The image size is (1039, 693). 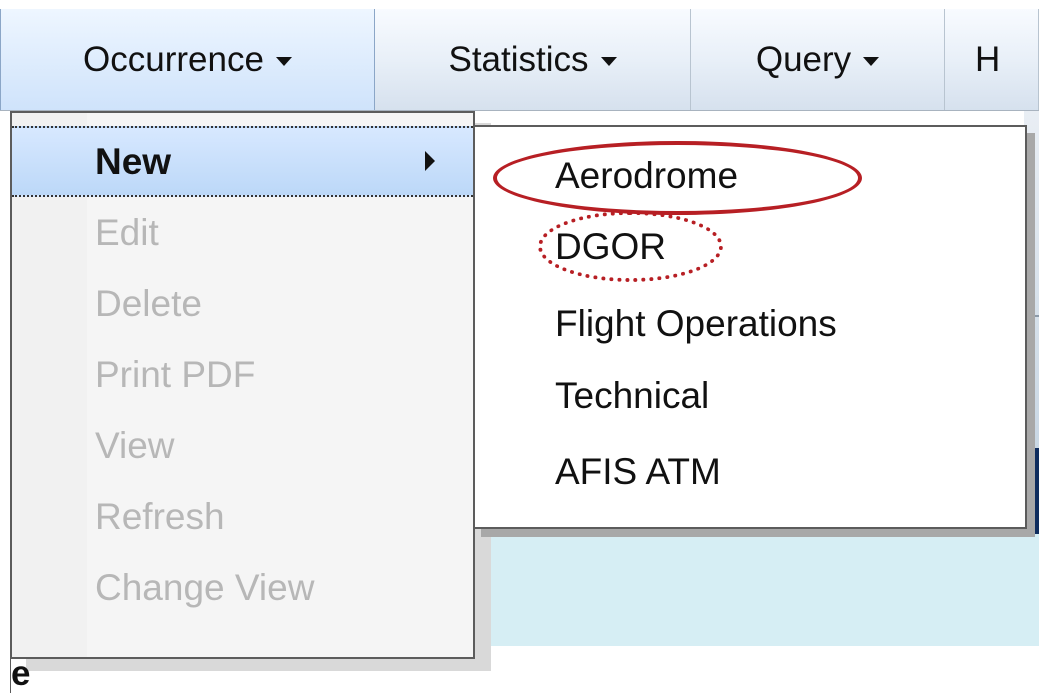 What do you see at coordinates (632, 396) in the screenshot?
I see `submenu-item-technical: Technical` at bounding box center [632, 396].